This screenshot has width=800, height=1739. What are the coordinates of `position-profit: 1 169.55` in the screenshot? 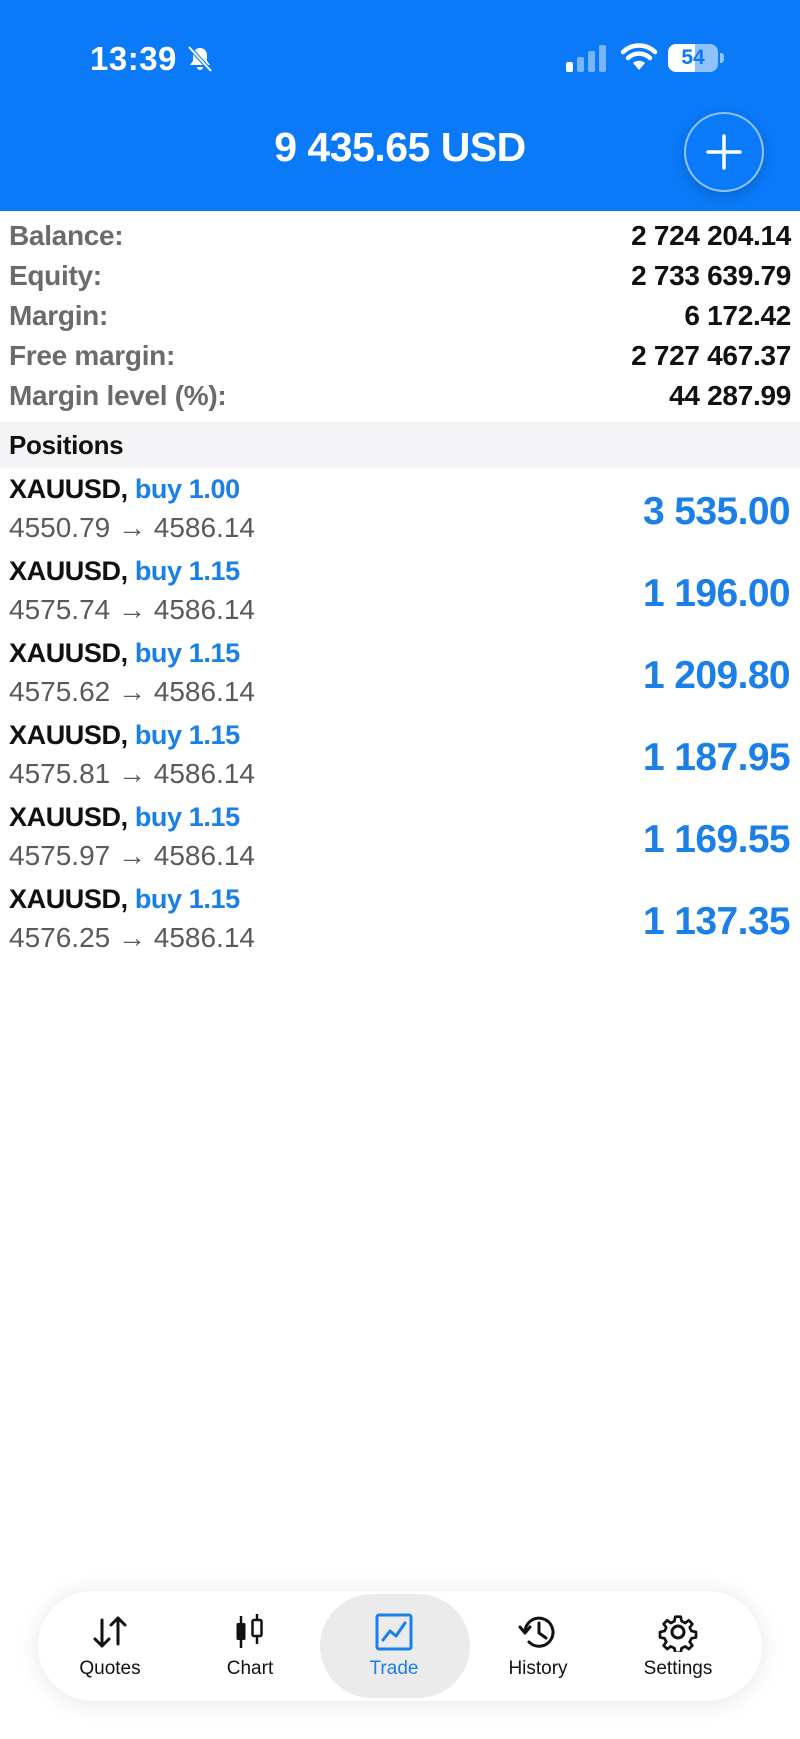 It's located at (716, 839).